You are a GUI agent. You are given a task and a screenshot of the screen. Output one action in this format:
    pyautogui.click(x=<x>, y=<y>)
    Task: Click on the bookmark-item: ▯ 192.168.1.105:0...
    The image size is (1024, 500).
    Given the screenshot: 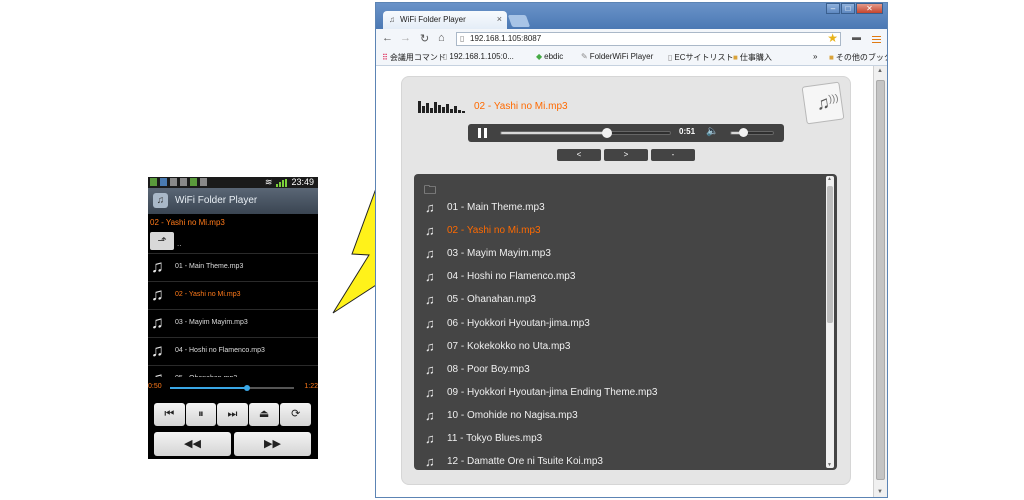 What is the action you would take?
    pyautogui.click(x=478, y=56)
    